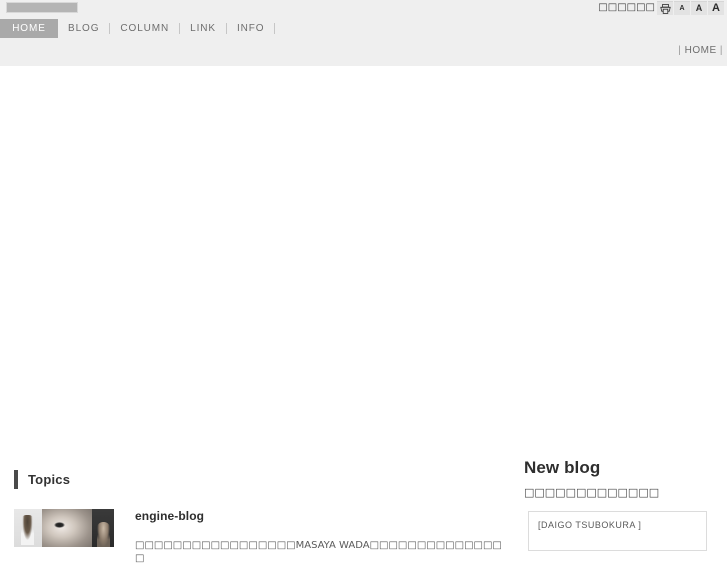 The width and height of the screenshot is (727, 565). Describe the element at coordinates (680, 50) in the screenshot. I see `breadcrumb-left-pipe: |` at that location.